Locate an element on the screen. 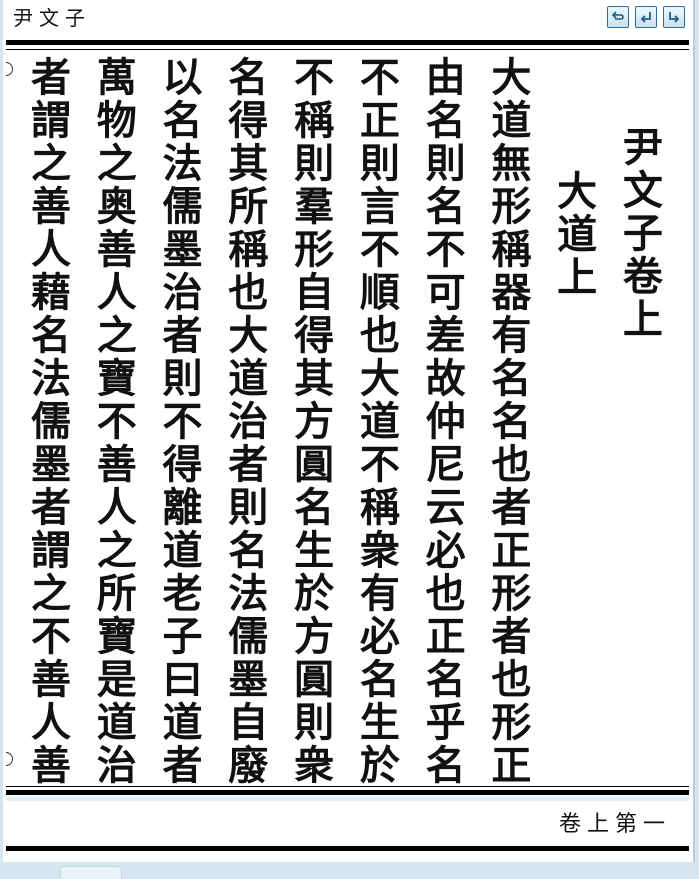 Image resolution: width=699 pixels, height=879 pixels. next-page-button is located at coordinates (674, 17).